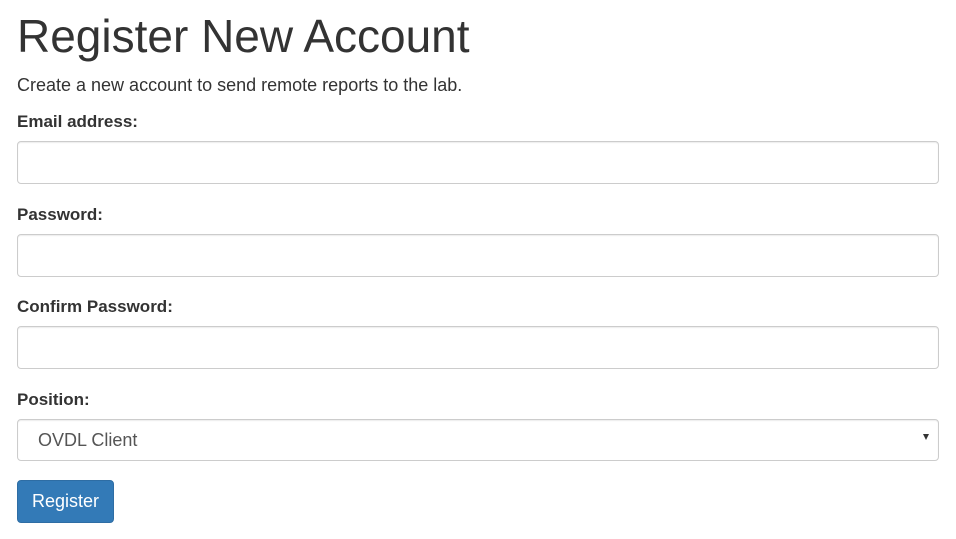  What do you see at coordinates (478, 162) in the screenshot?
I see `email-field` at bounding box center [478, 162].